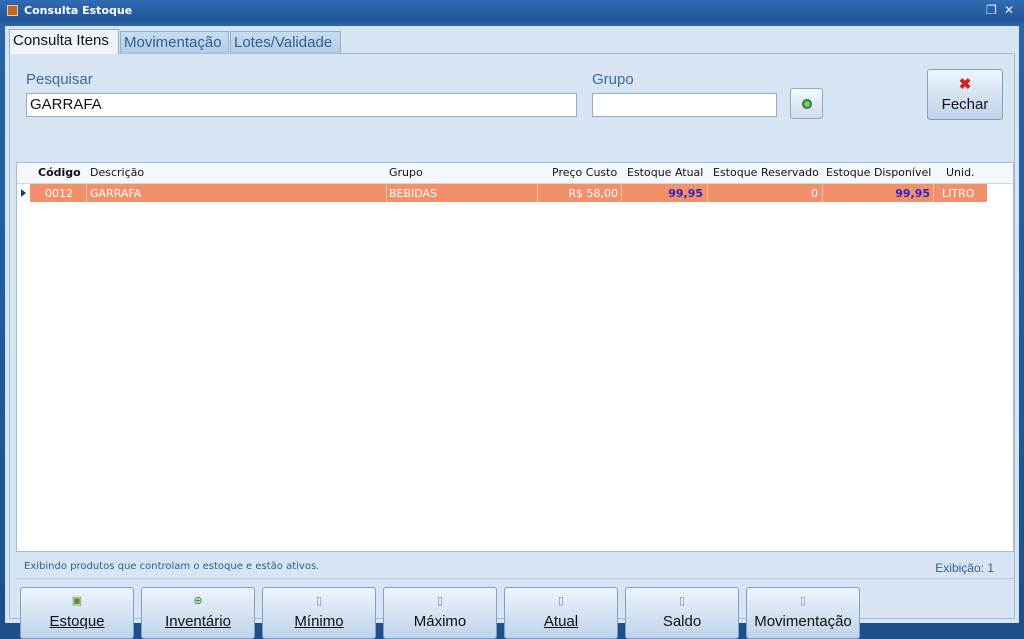 Image resolution: width=1024 pixels, height=639 pixels. What do you see at coordinates (78, 10) in the screenshot?
I see `window-title: Consulta Estoque` at bounding box center [78, 10].